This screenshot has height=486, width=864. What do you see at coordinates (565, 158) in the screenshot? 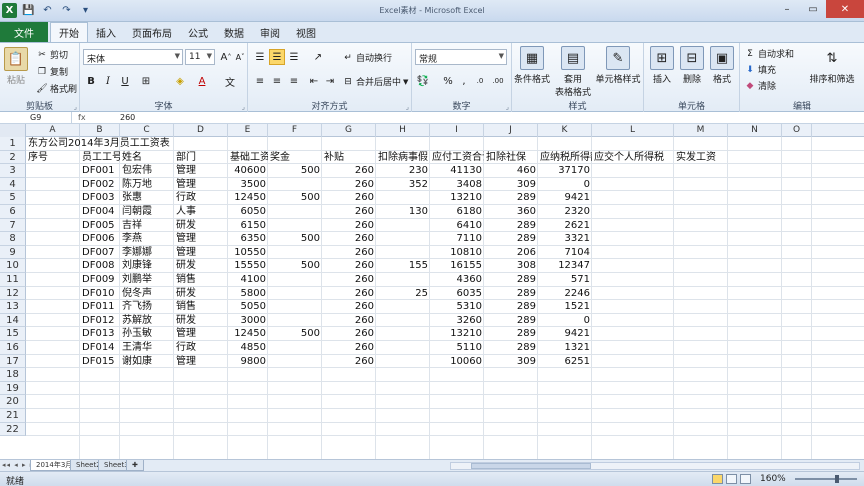
I see `cell: 应纳税所得额` at bounding box center [565, 158].